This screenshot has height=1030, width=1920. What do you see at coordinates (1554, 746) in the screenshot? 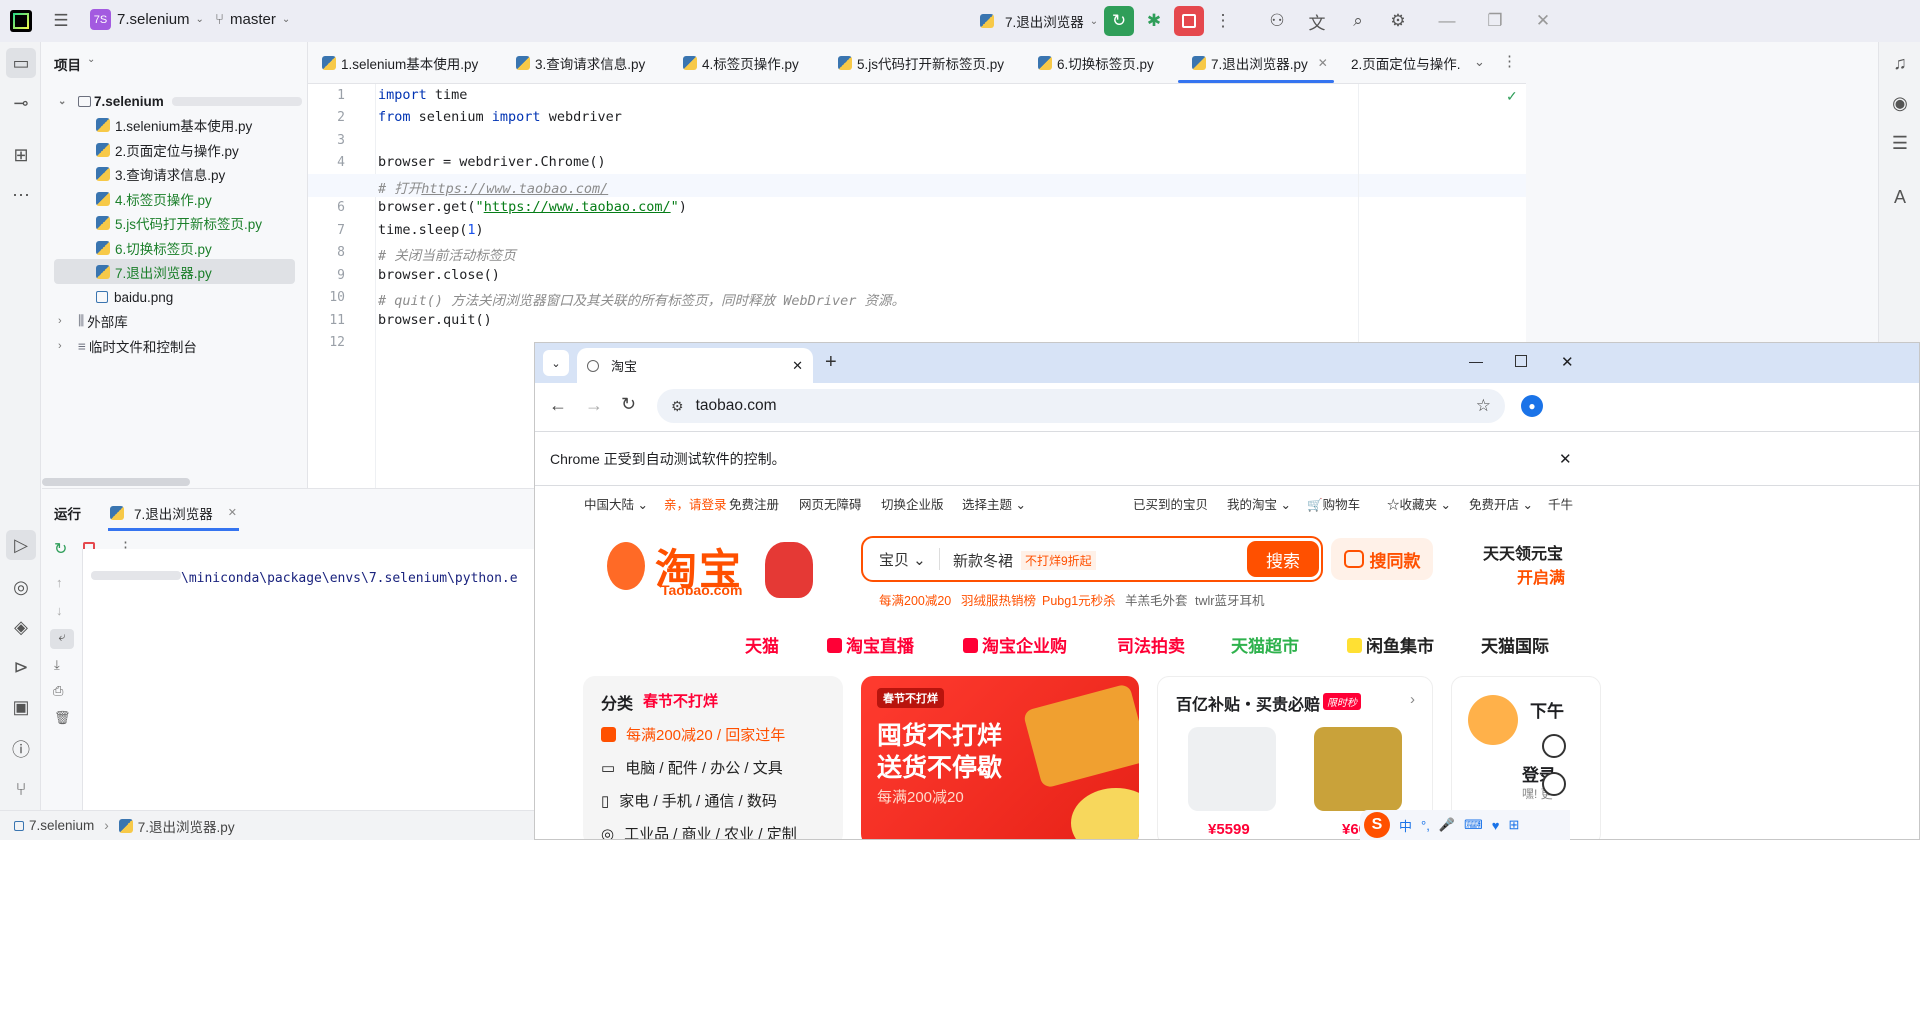
I see `chat-float-icon` at bounding box center [1554, 746].